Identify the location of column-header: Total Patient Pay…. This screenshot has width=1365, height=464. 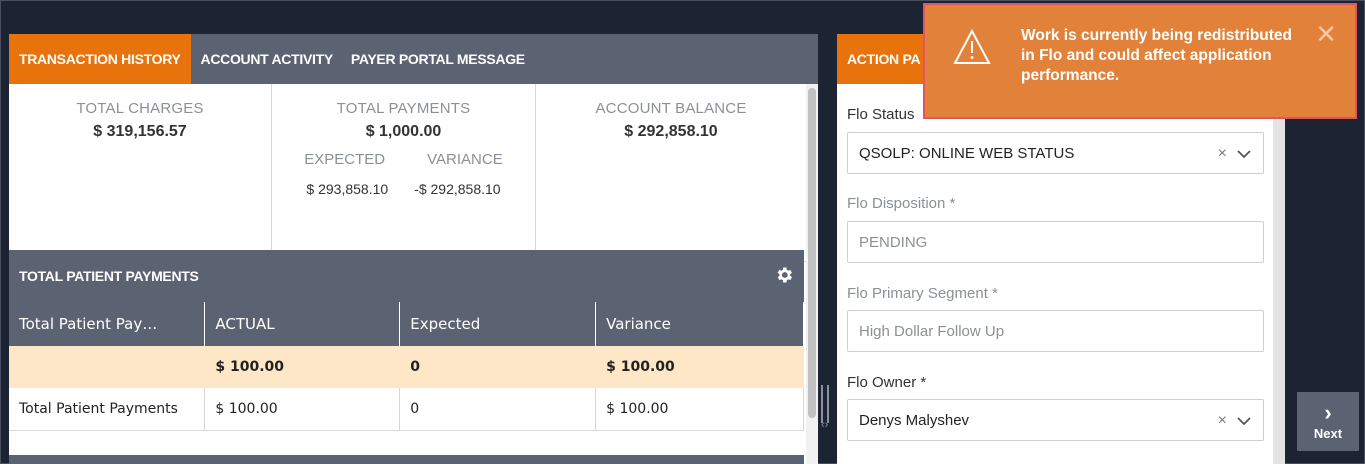
(107, 324).